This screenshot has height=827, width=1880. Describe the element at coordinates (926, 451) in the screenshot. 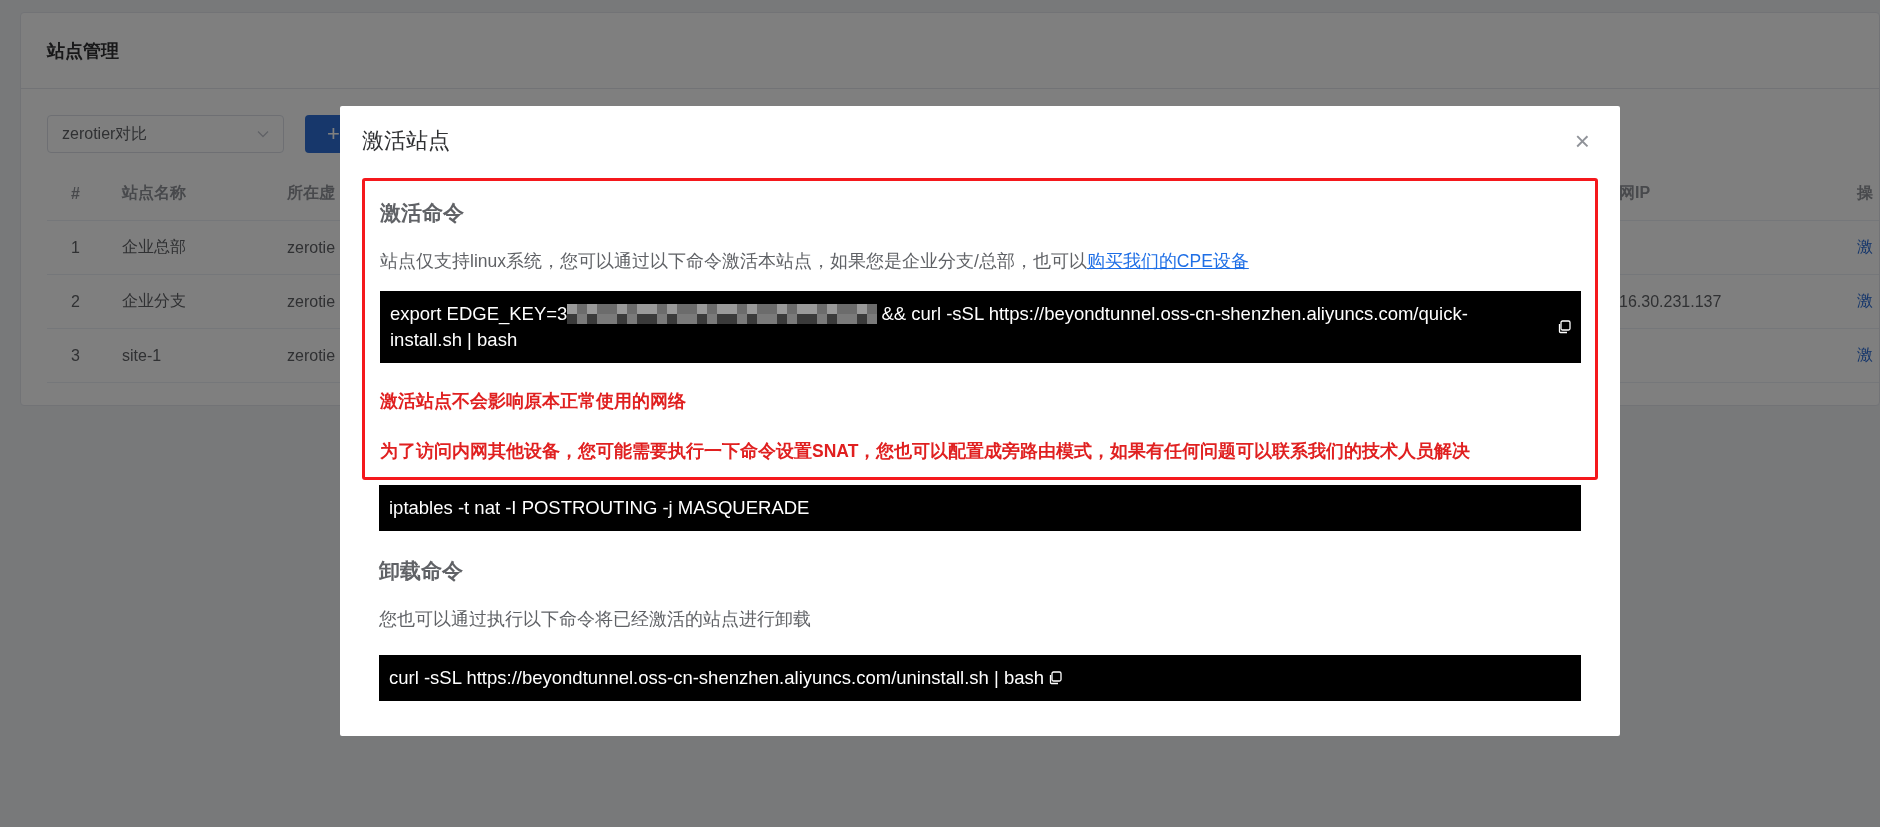

I see `warning-text: 为了访问内网其他设备，您可能需要执行一下命令设置SNAT，您也可以配置成旁路由模式，如果有任何问题可以联系我们的技术人员解决` at that location.